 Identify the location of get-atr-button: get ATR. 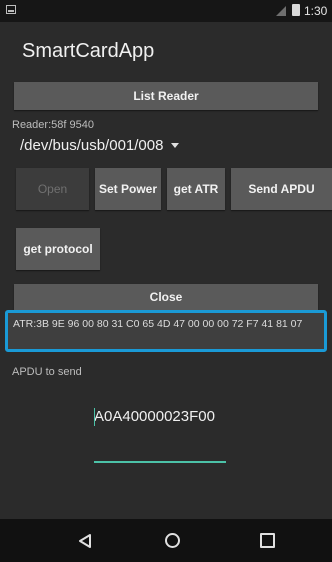
(196, 189).